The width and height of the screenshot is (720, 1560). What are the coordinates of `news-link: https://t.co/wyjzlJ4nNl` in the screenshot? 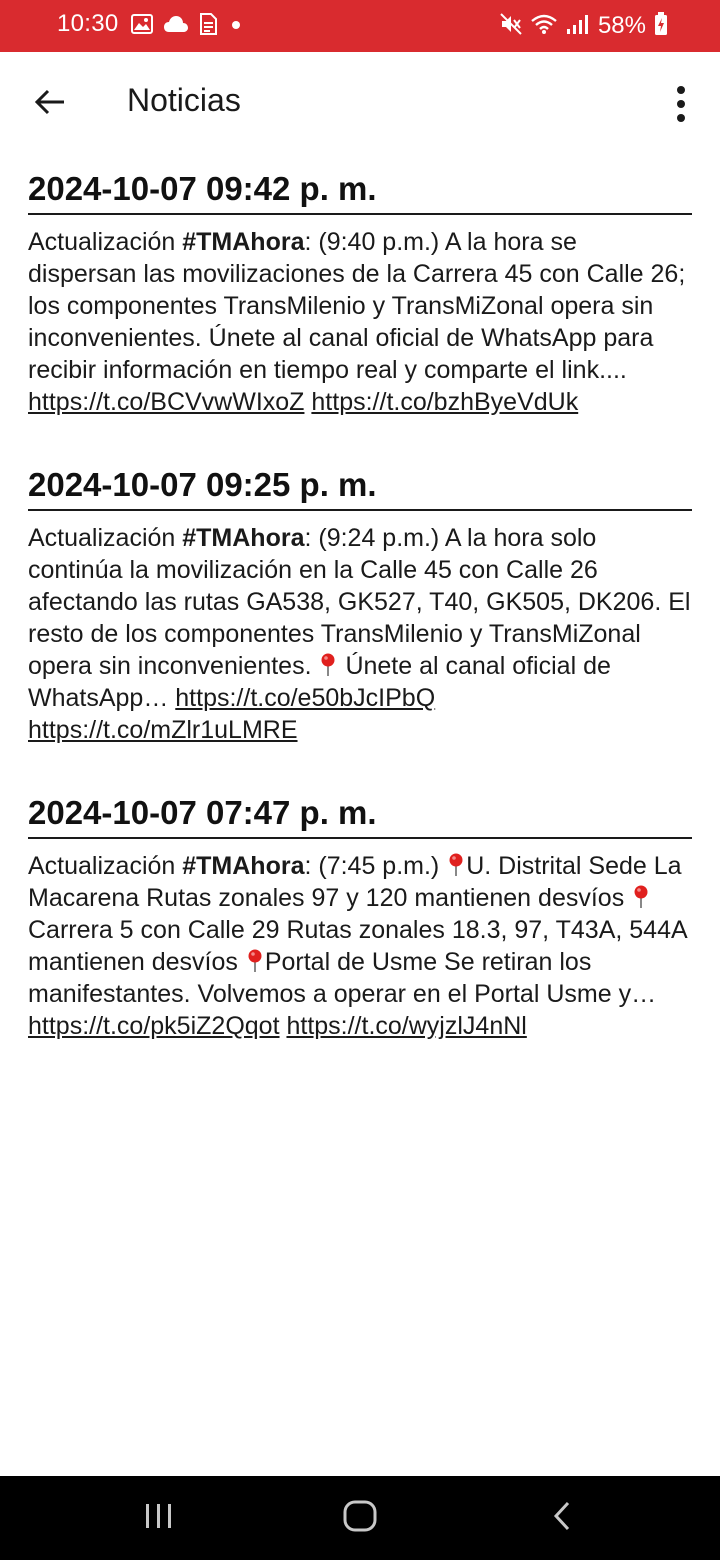 It's located at (406, 1026).